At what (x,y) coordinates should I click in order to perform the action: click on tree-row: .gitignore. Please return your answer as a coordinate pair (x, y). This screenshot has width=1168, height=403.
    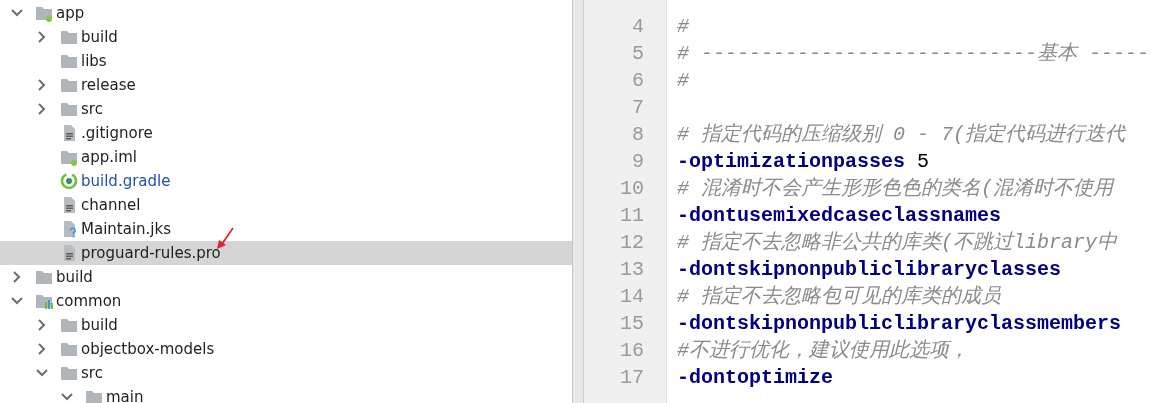
    Looking at the image, I should click on (286, 133).